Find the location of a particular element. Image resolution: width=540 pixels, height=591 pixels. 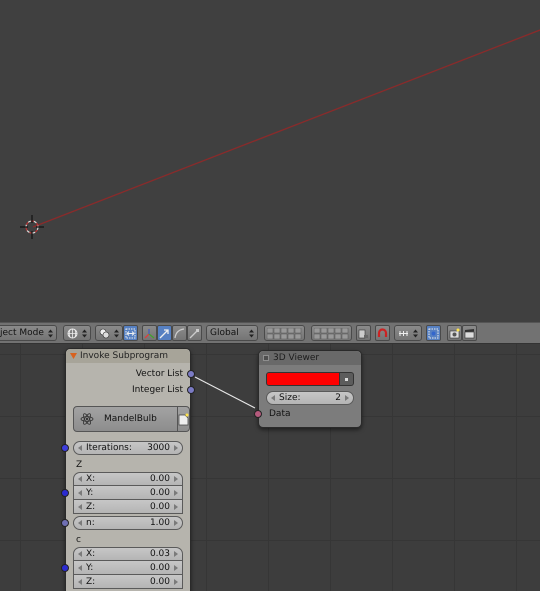

new-file-button is located at coordinates (184, 419).